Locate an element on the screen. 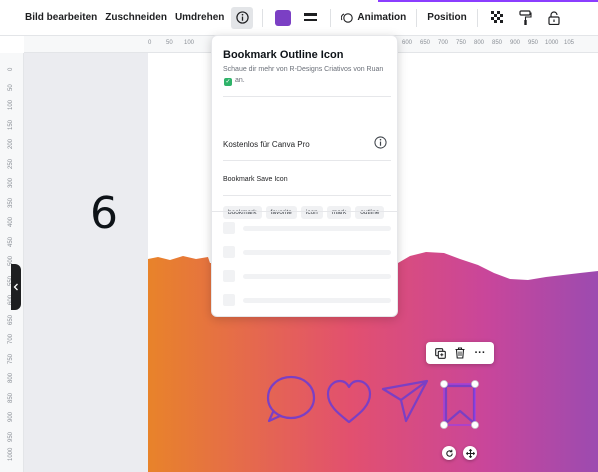  pro-license-label: Kostenlos für Canva Pro is located at coordinates (266, 144).